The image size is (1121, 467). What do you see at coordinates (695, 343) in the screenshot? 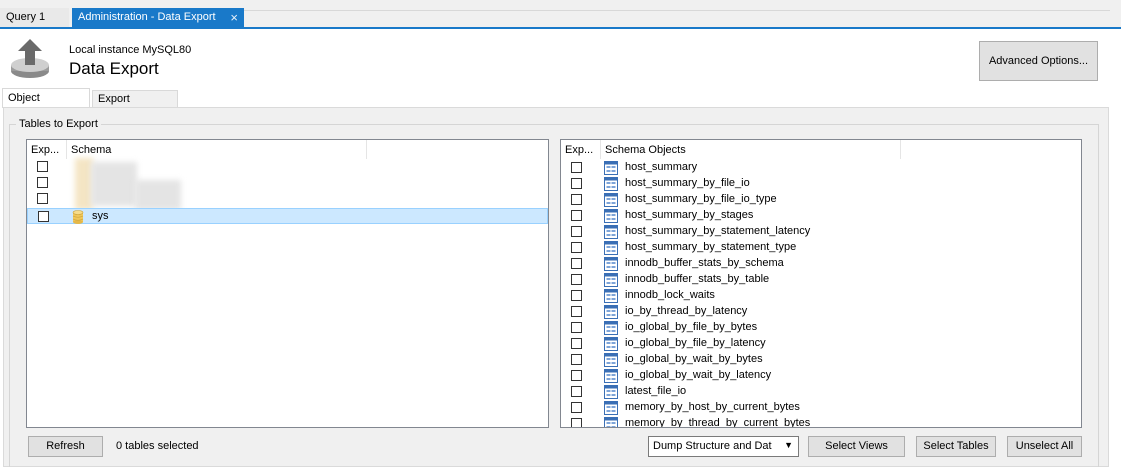
I see `object-label: io_global_by_file_by_latency` at bounding box center [695, 343].